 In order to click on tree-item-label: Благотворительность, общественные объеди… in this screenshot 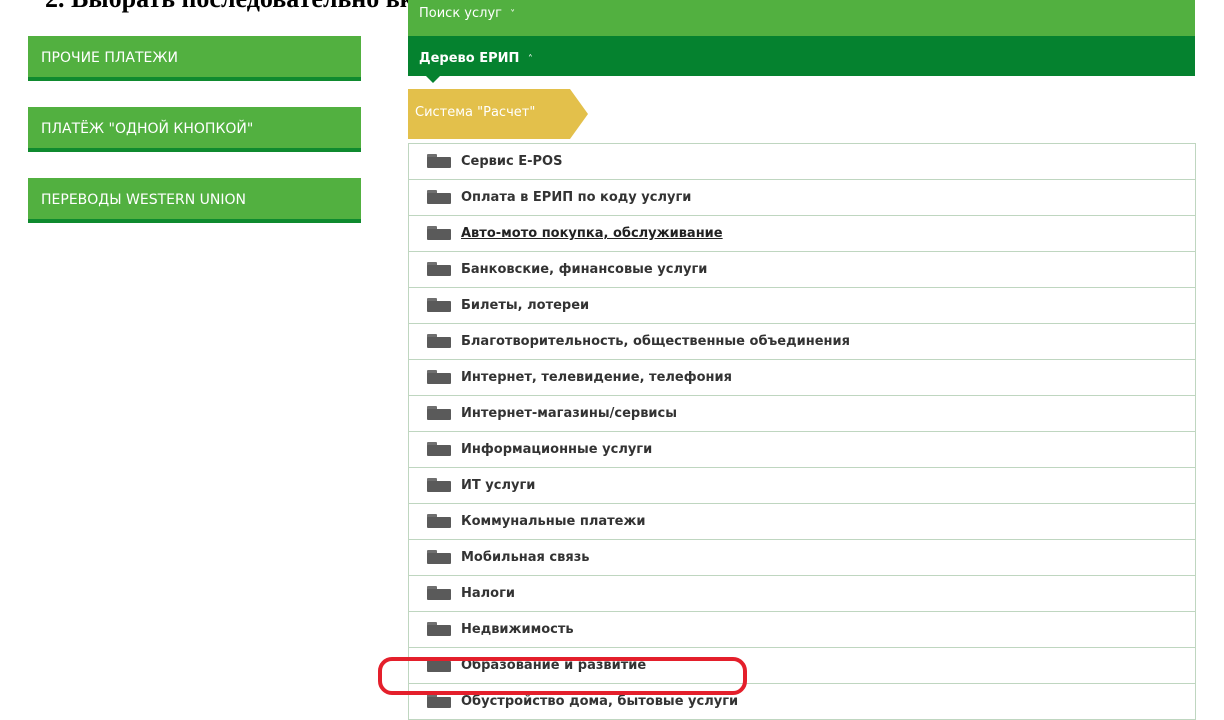, I will do `click(655, 341)`.